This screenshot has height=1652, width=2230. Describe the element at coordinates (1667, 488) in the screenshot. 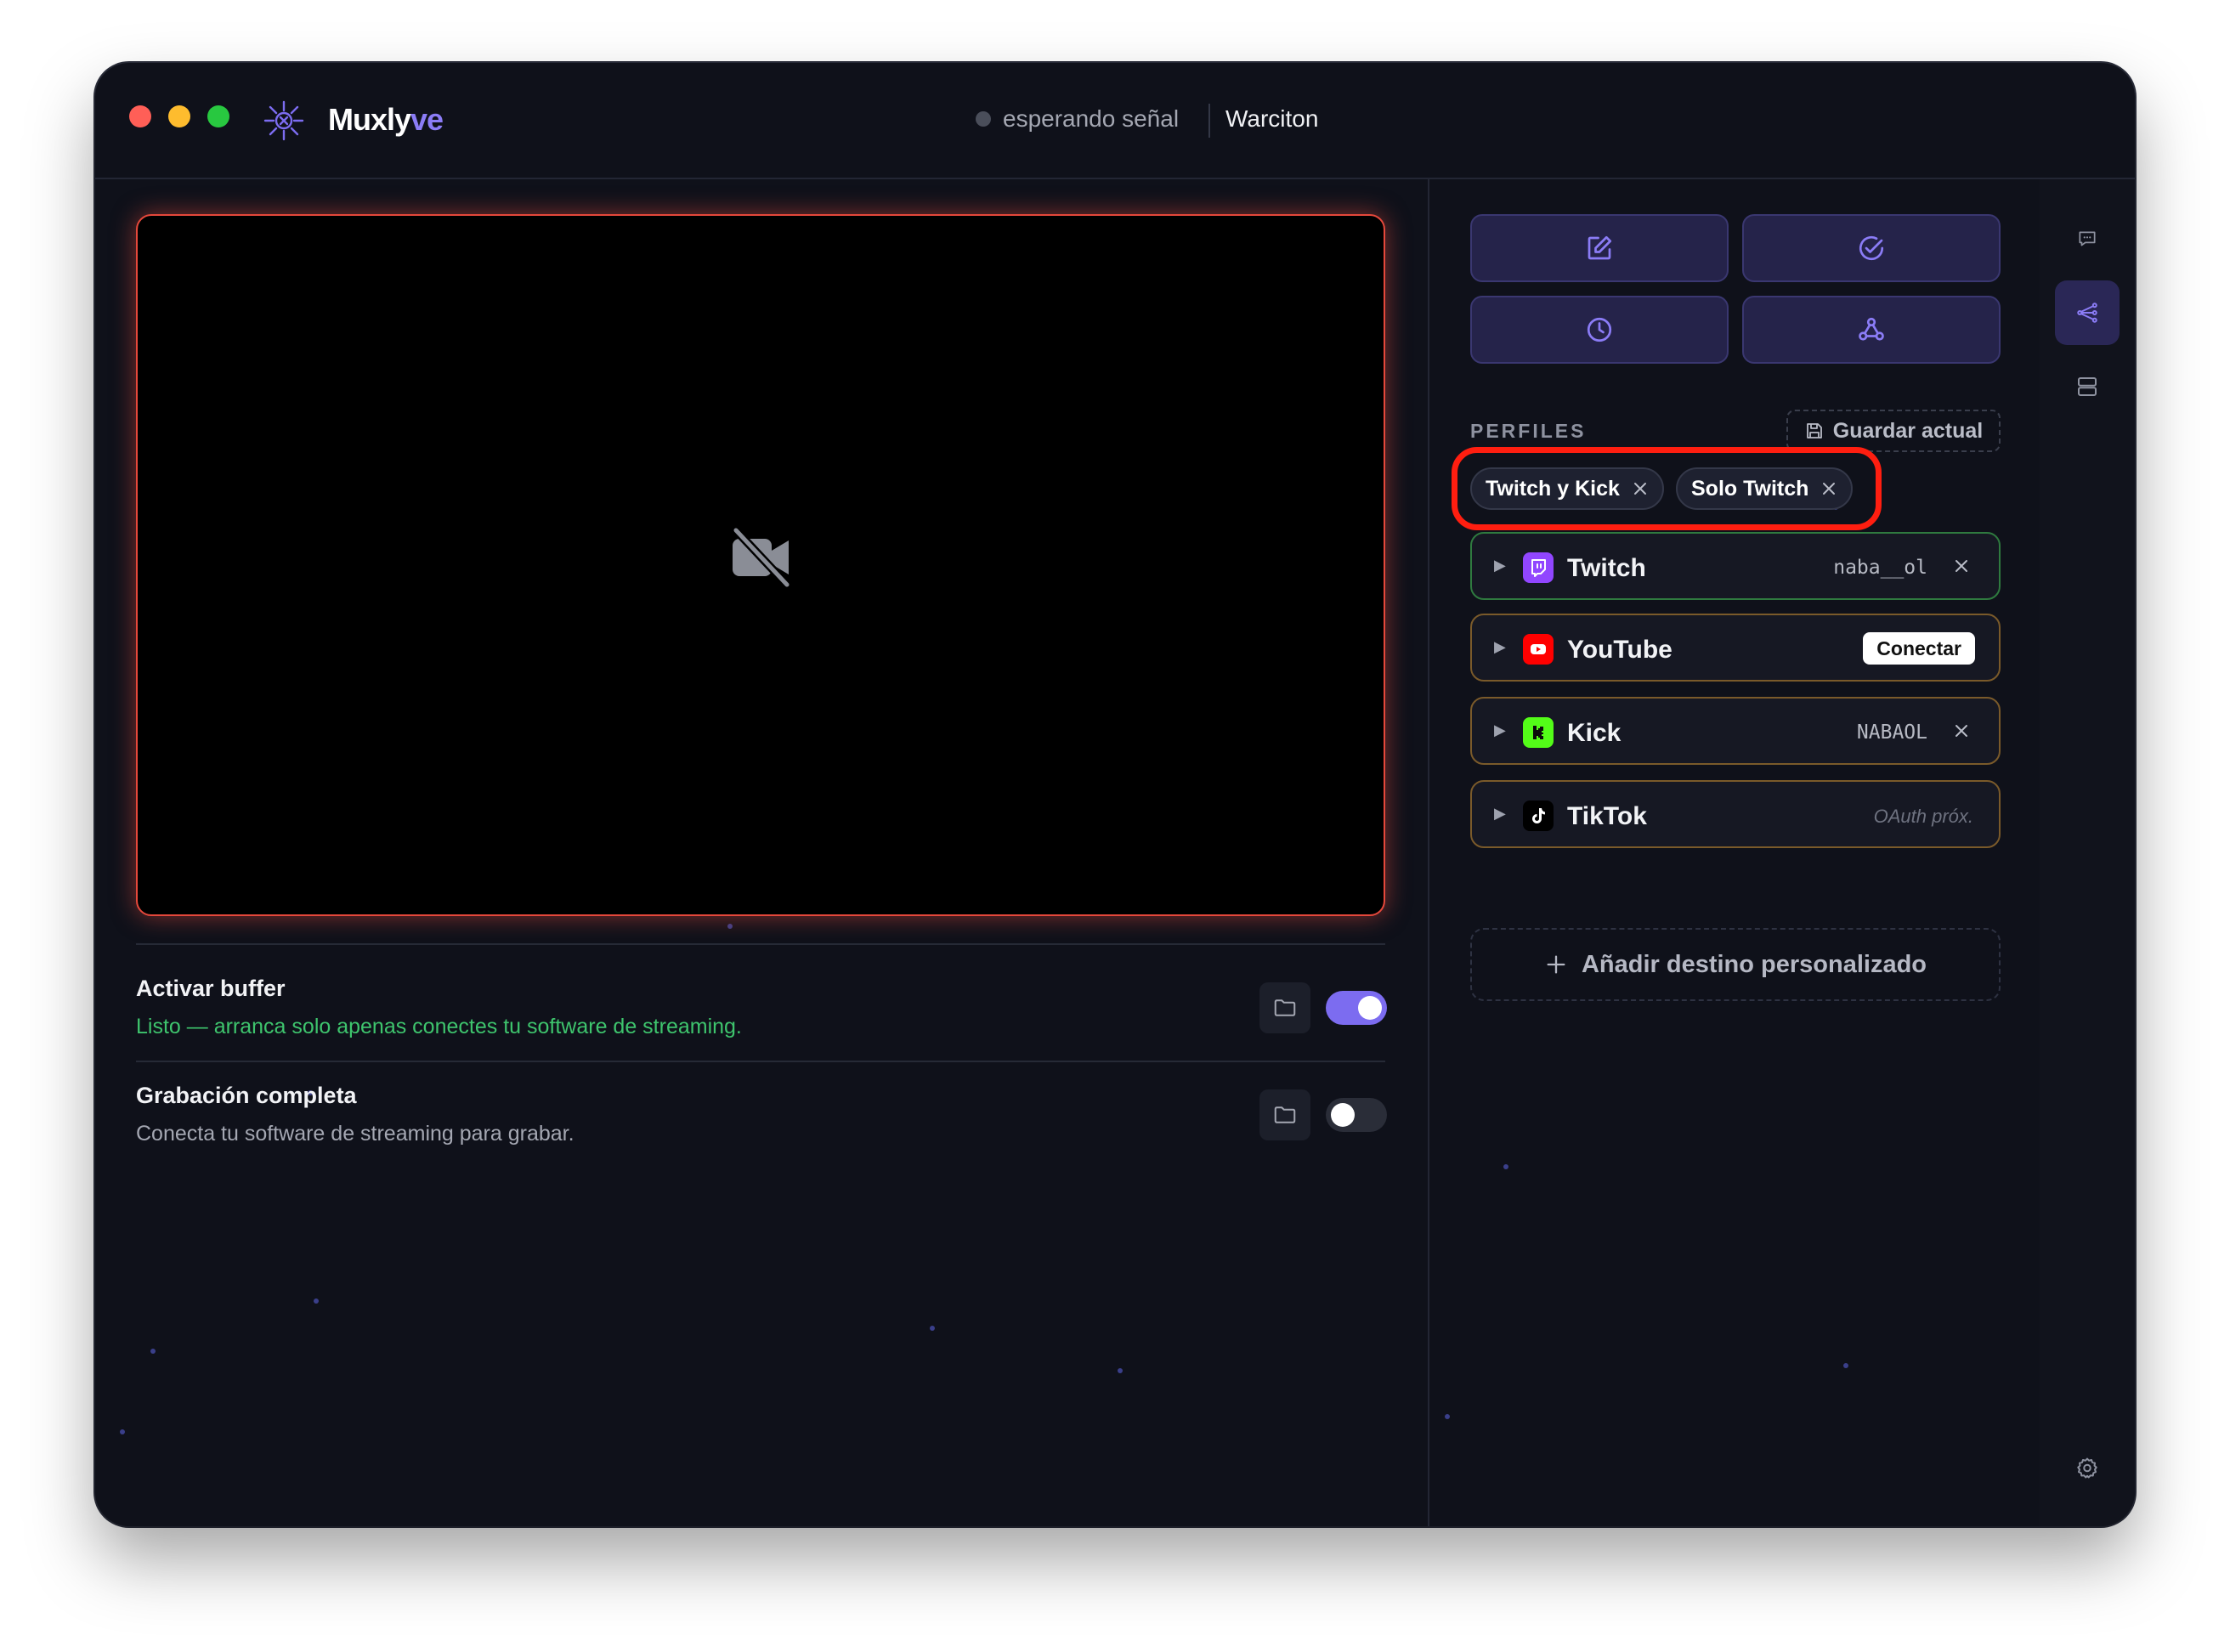

I see `annotation-highlight` at that location.